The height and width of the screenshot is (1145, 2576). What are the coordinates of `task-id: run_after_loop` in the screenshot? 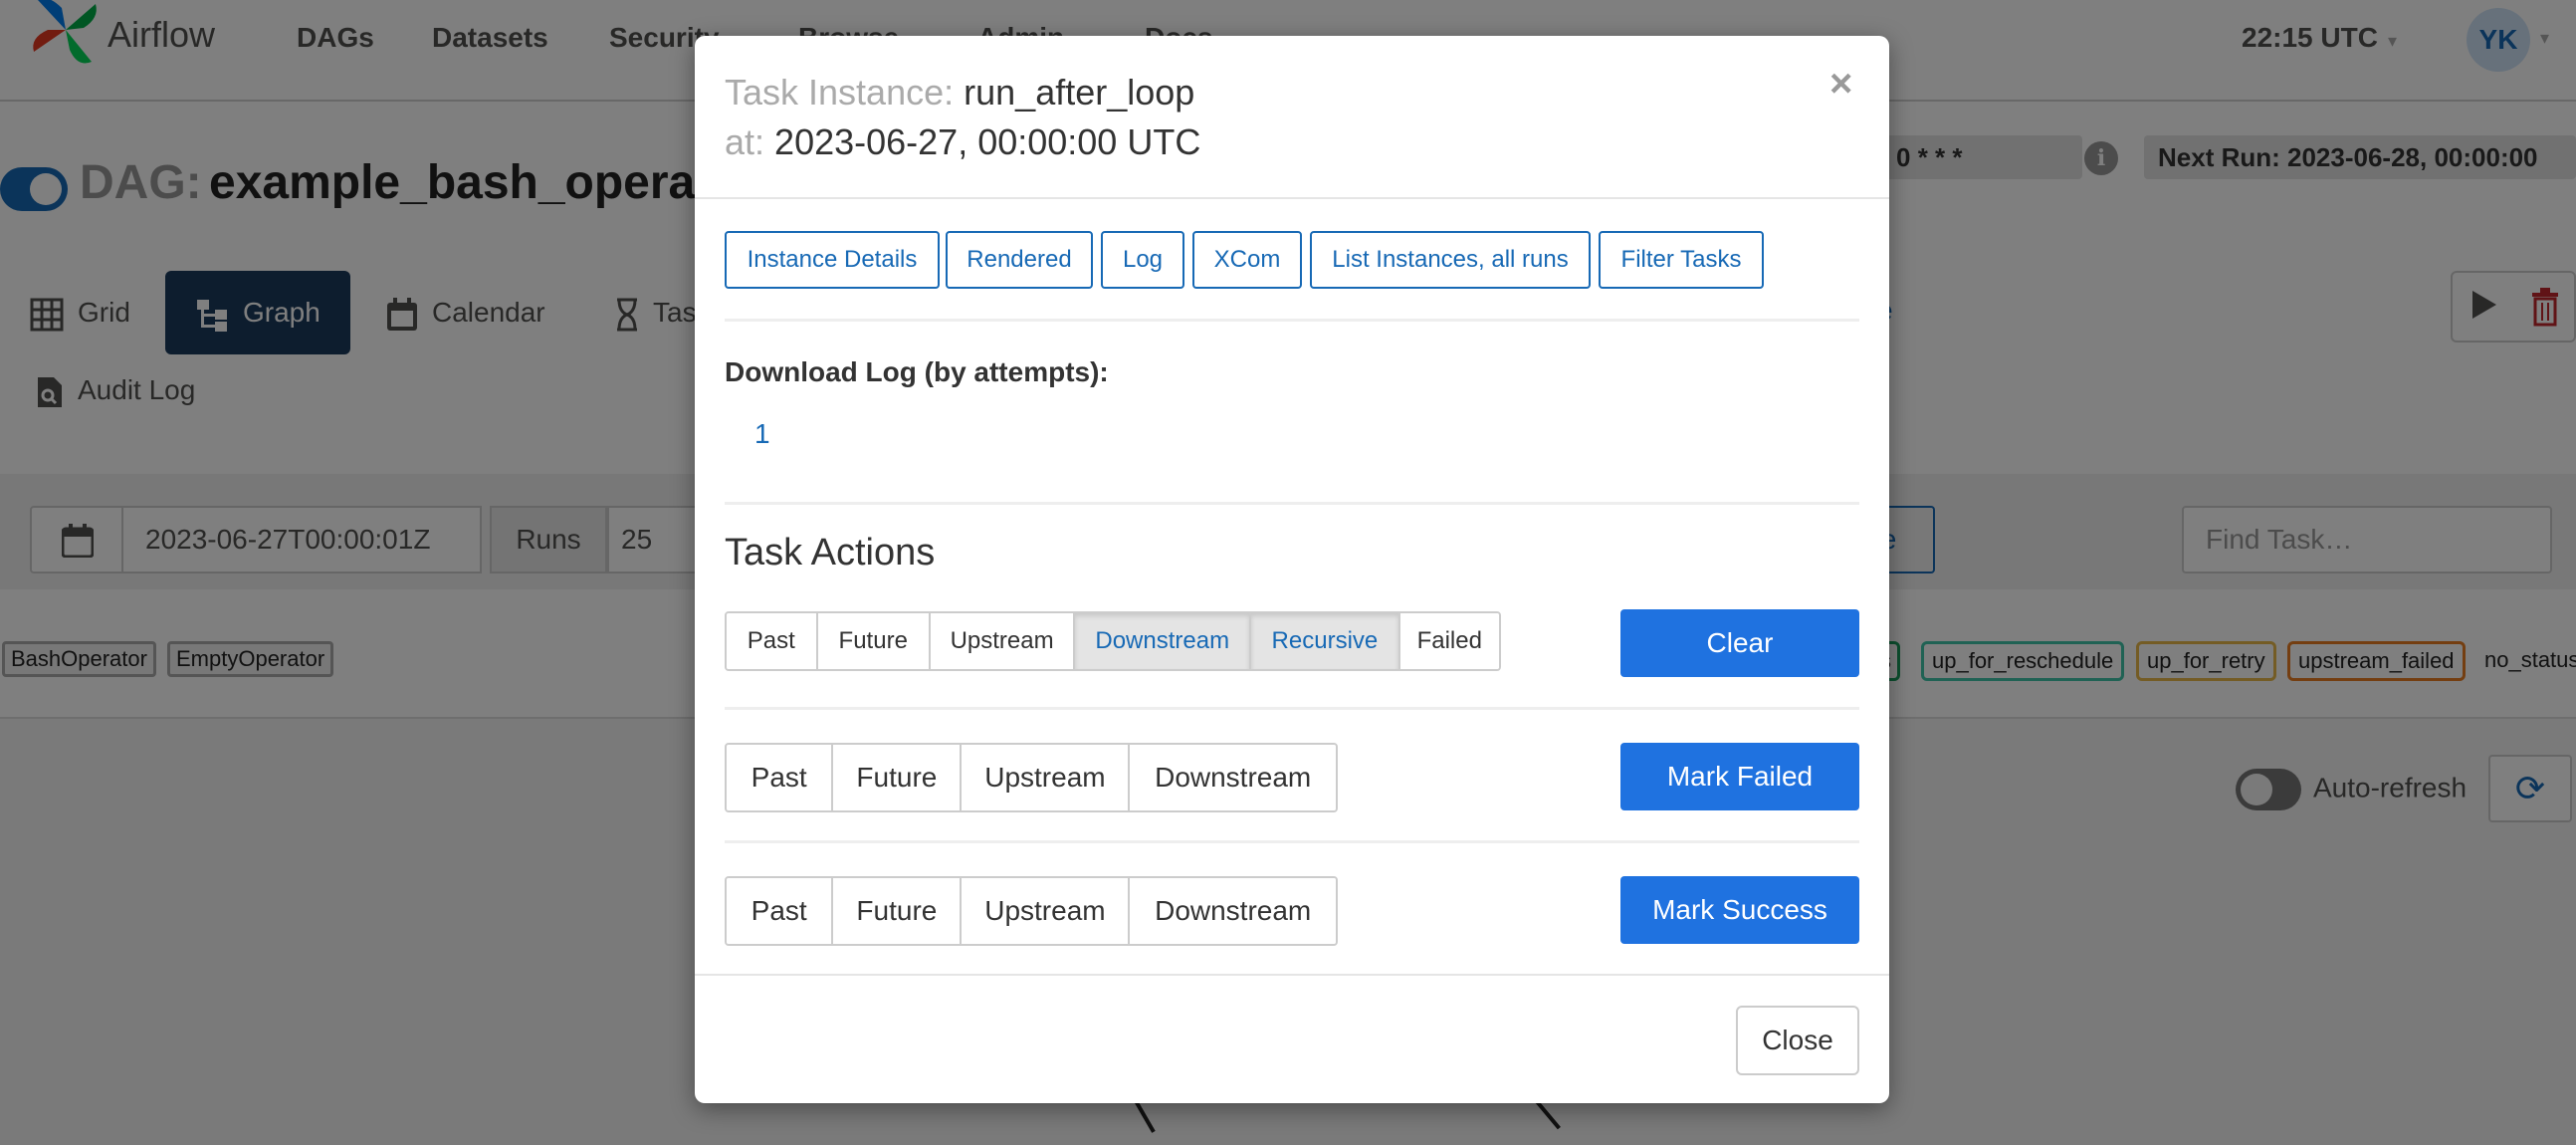 It's located at (1079, 92).